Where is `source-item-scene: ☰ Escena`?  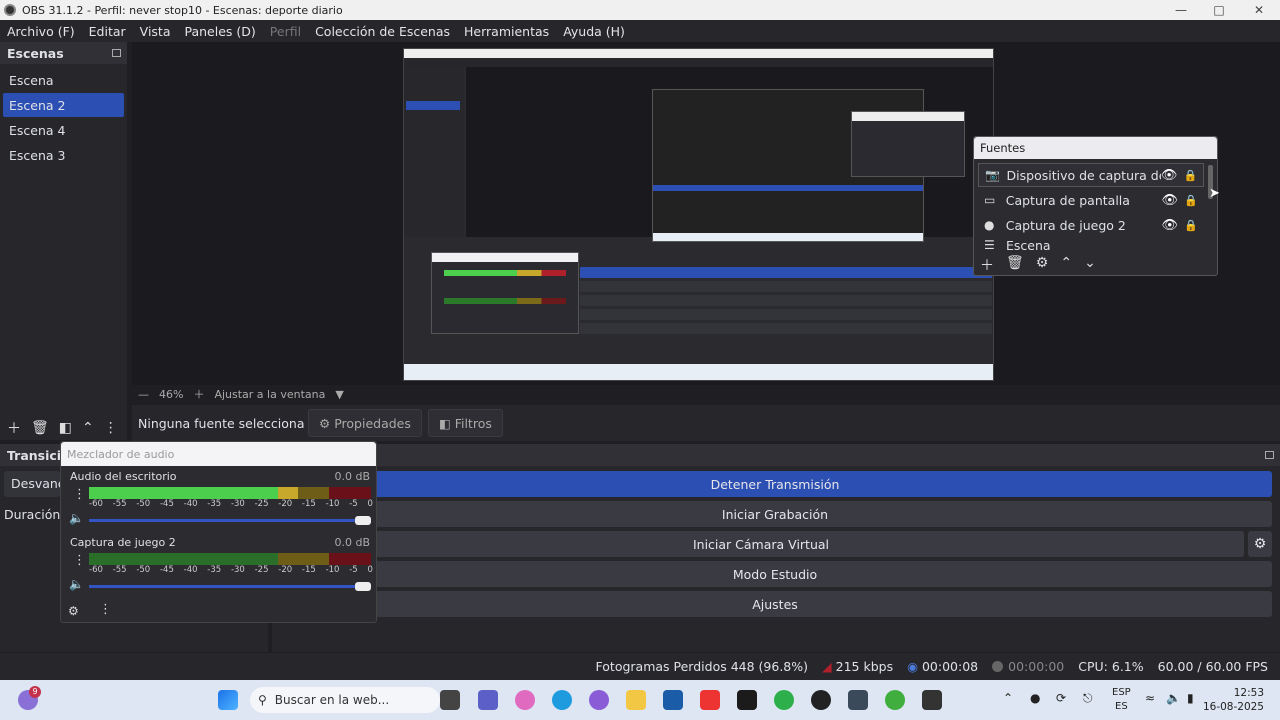
source-item-scene: ☰ Escena is located at coordinates (1091, 244).